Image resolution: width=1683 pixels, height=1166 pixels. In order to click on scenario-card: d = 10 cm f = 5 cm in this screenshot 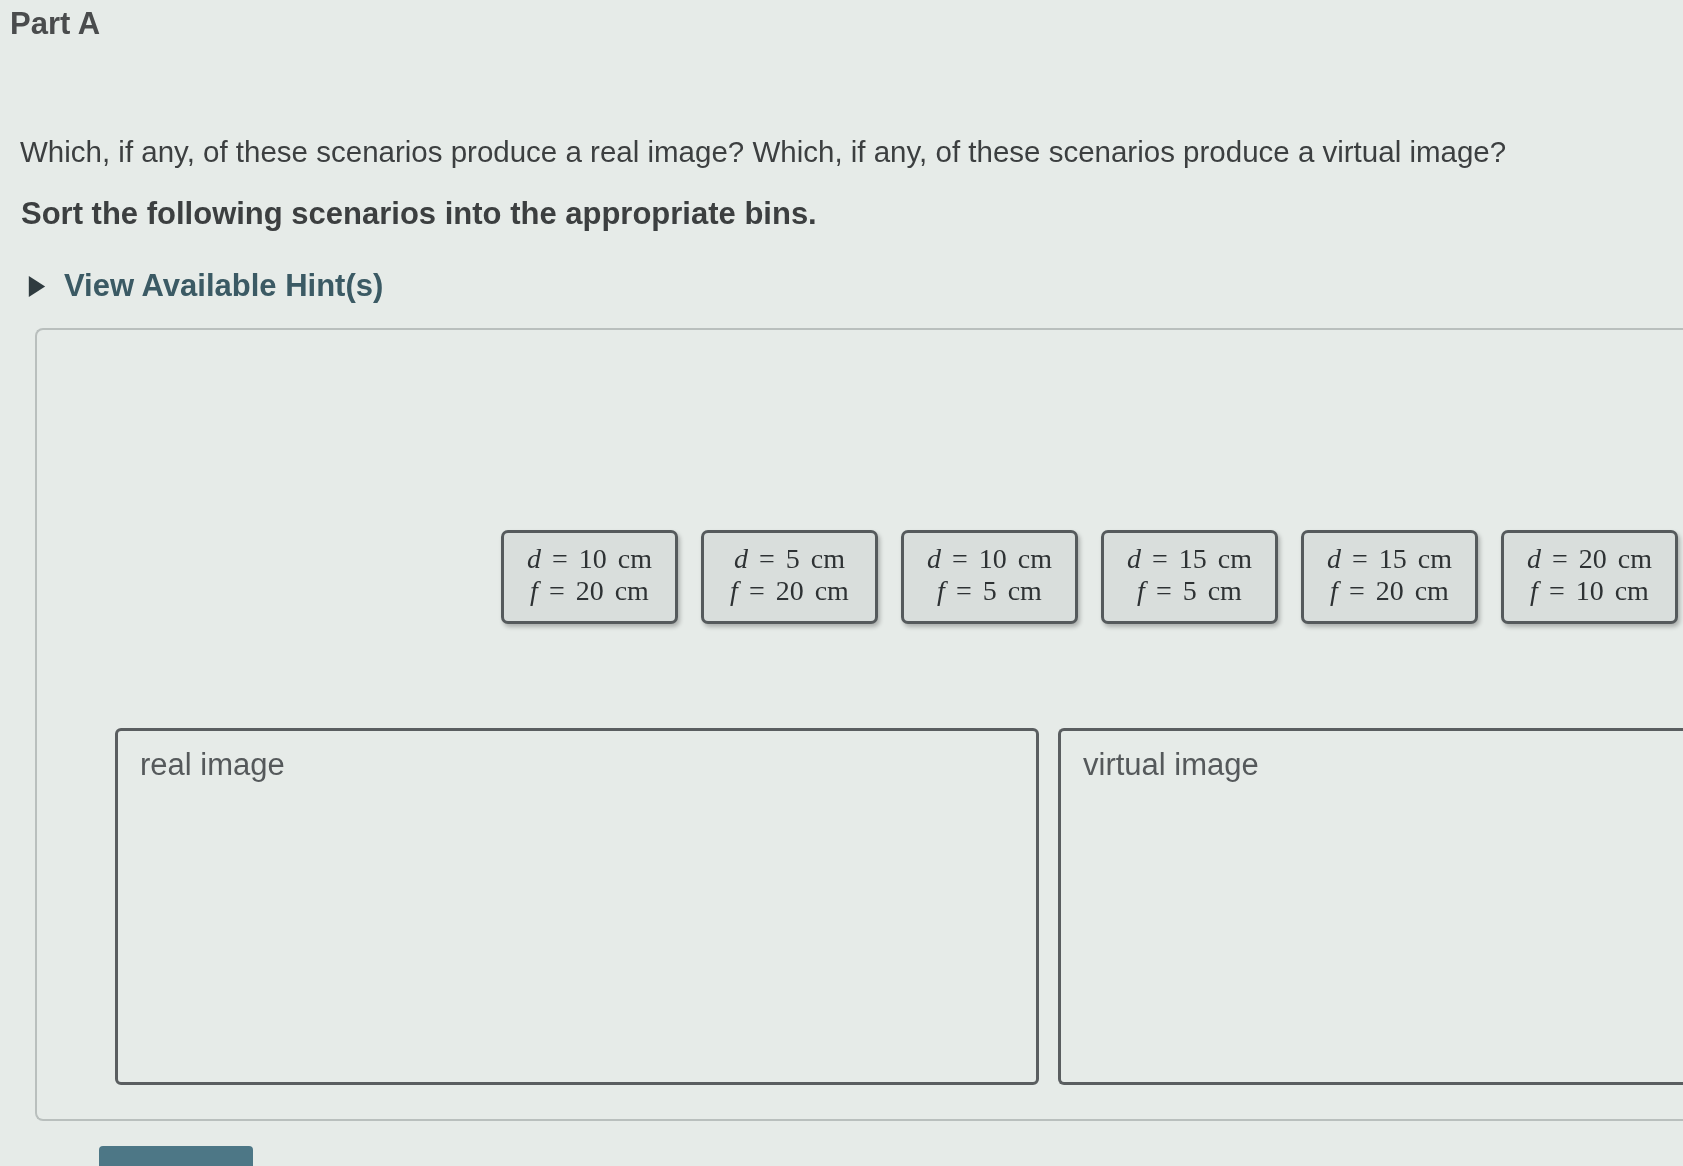, I will do `click(989, 577)`.